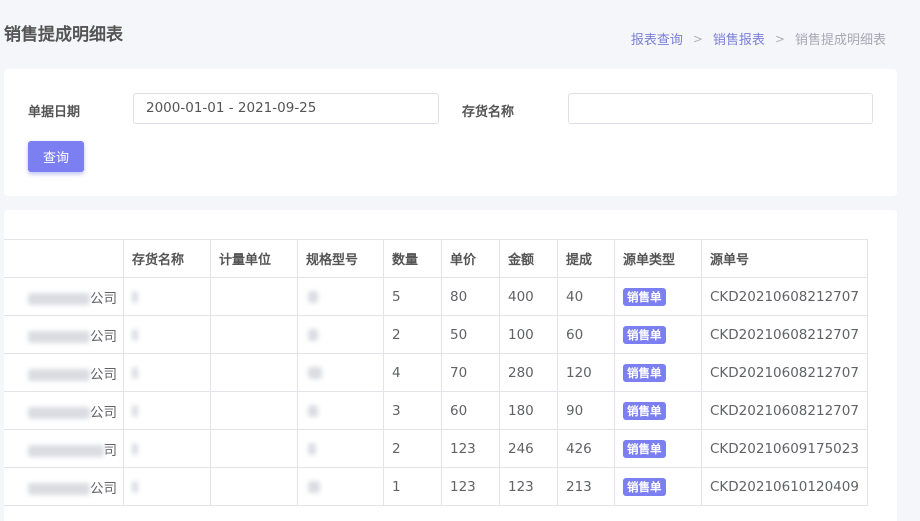 Image resolution: width=920 pixels, height=521 pixels. What do you see at coordinates (412, 410) in the screenshot?
I see `quantity-cell: 3` at bounding box center [412, 410].